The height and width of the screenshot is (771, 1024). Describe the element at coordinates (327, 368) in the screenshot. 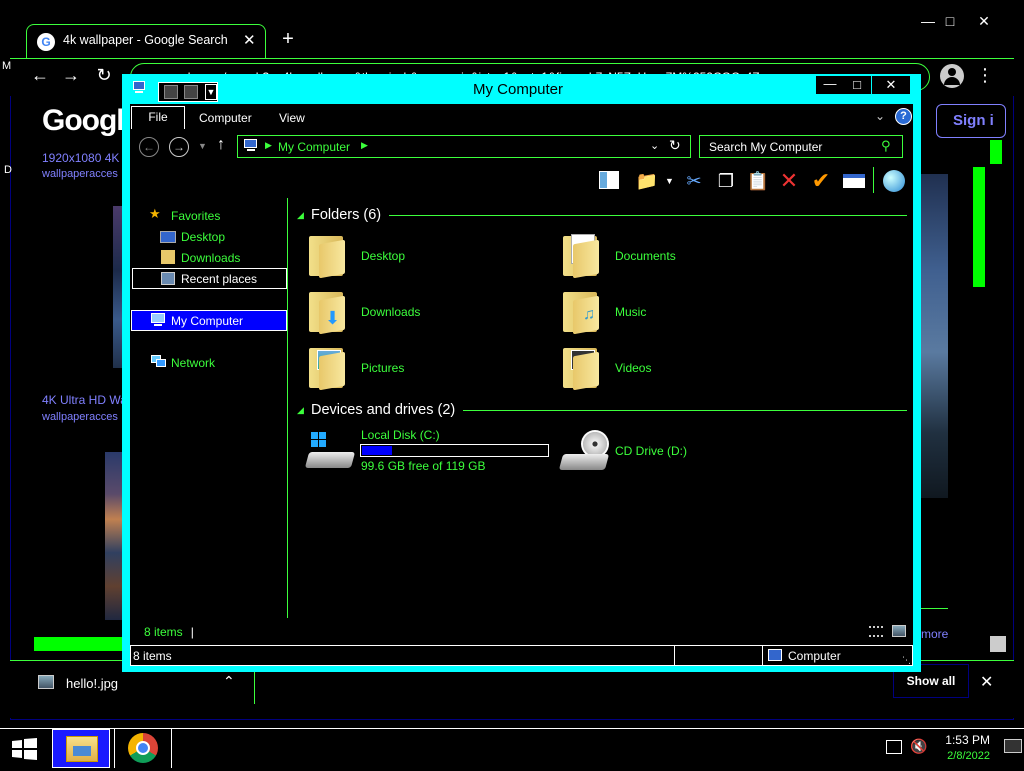

I see `pictures-folder-icon` at that location.